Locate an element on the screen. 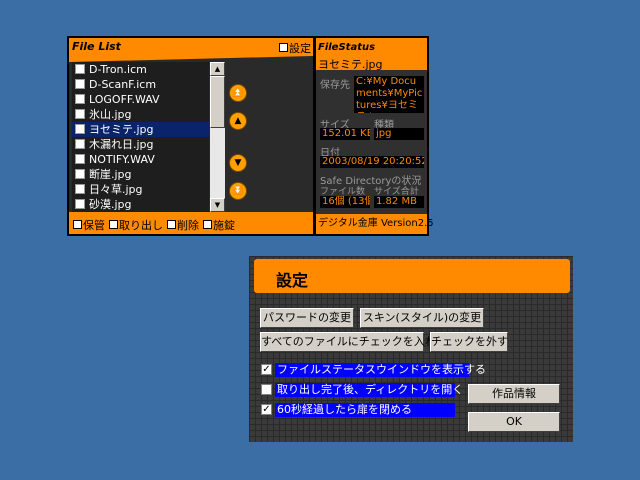 The height and width of the screenshot is (480, 640). file-list-item: 断崖.jpg is located at coordinates (140, 174).